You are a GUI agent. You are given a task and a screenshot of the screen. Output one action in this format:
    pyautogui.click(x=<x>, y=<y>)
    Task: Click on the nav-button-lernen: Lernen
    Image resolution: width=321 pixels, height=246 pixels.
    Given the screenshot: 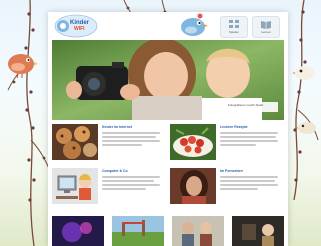 What is the action you would take?
    pyautogui.click(x=266, y=27)
    